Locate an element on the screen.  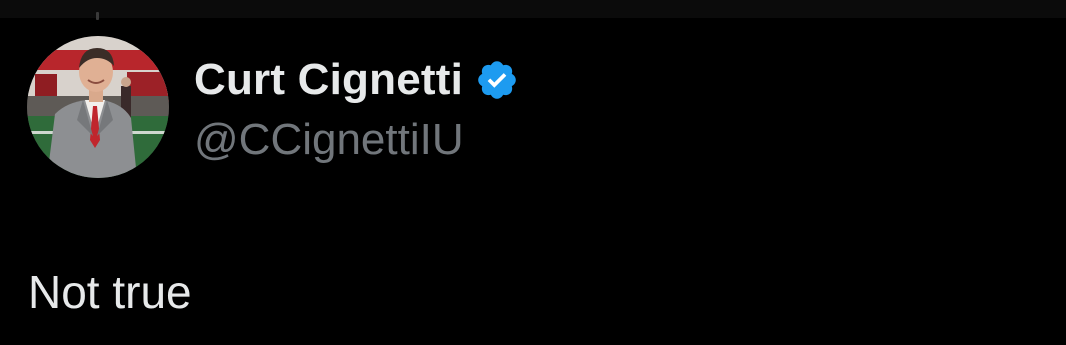
author-display-name: Curt Cignetti is located at coordinates (328, 80).